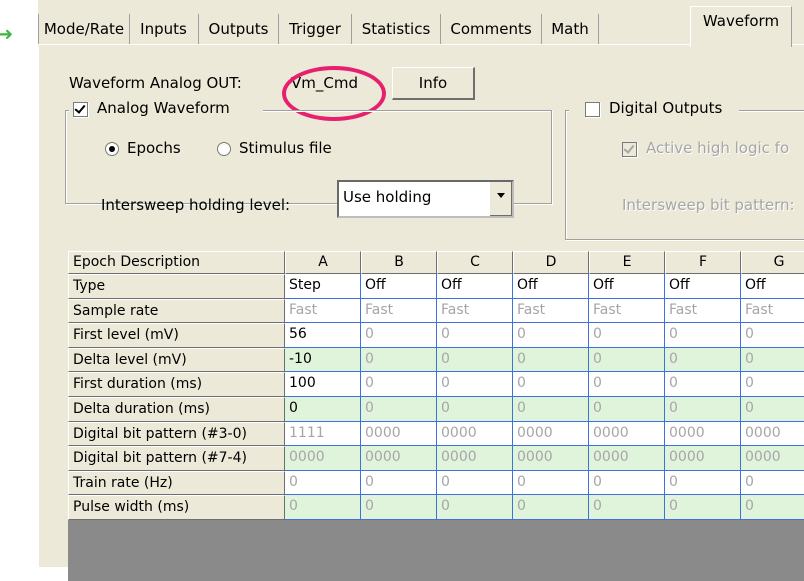 Image resolution: width=804 pixels, height=581 pixels. Describe the element at coordinates (154, 148) in the screenshot. I see `epochs-label: Epochs` at that location.